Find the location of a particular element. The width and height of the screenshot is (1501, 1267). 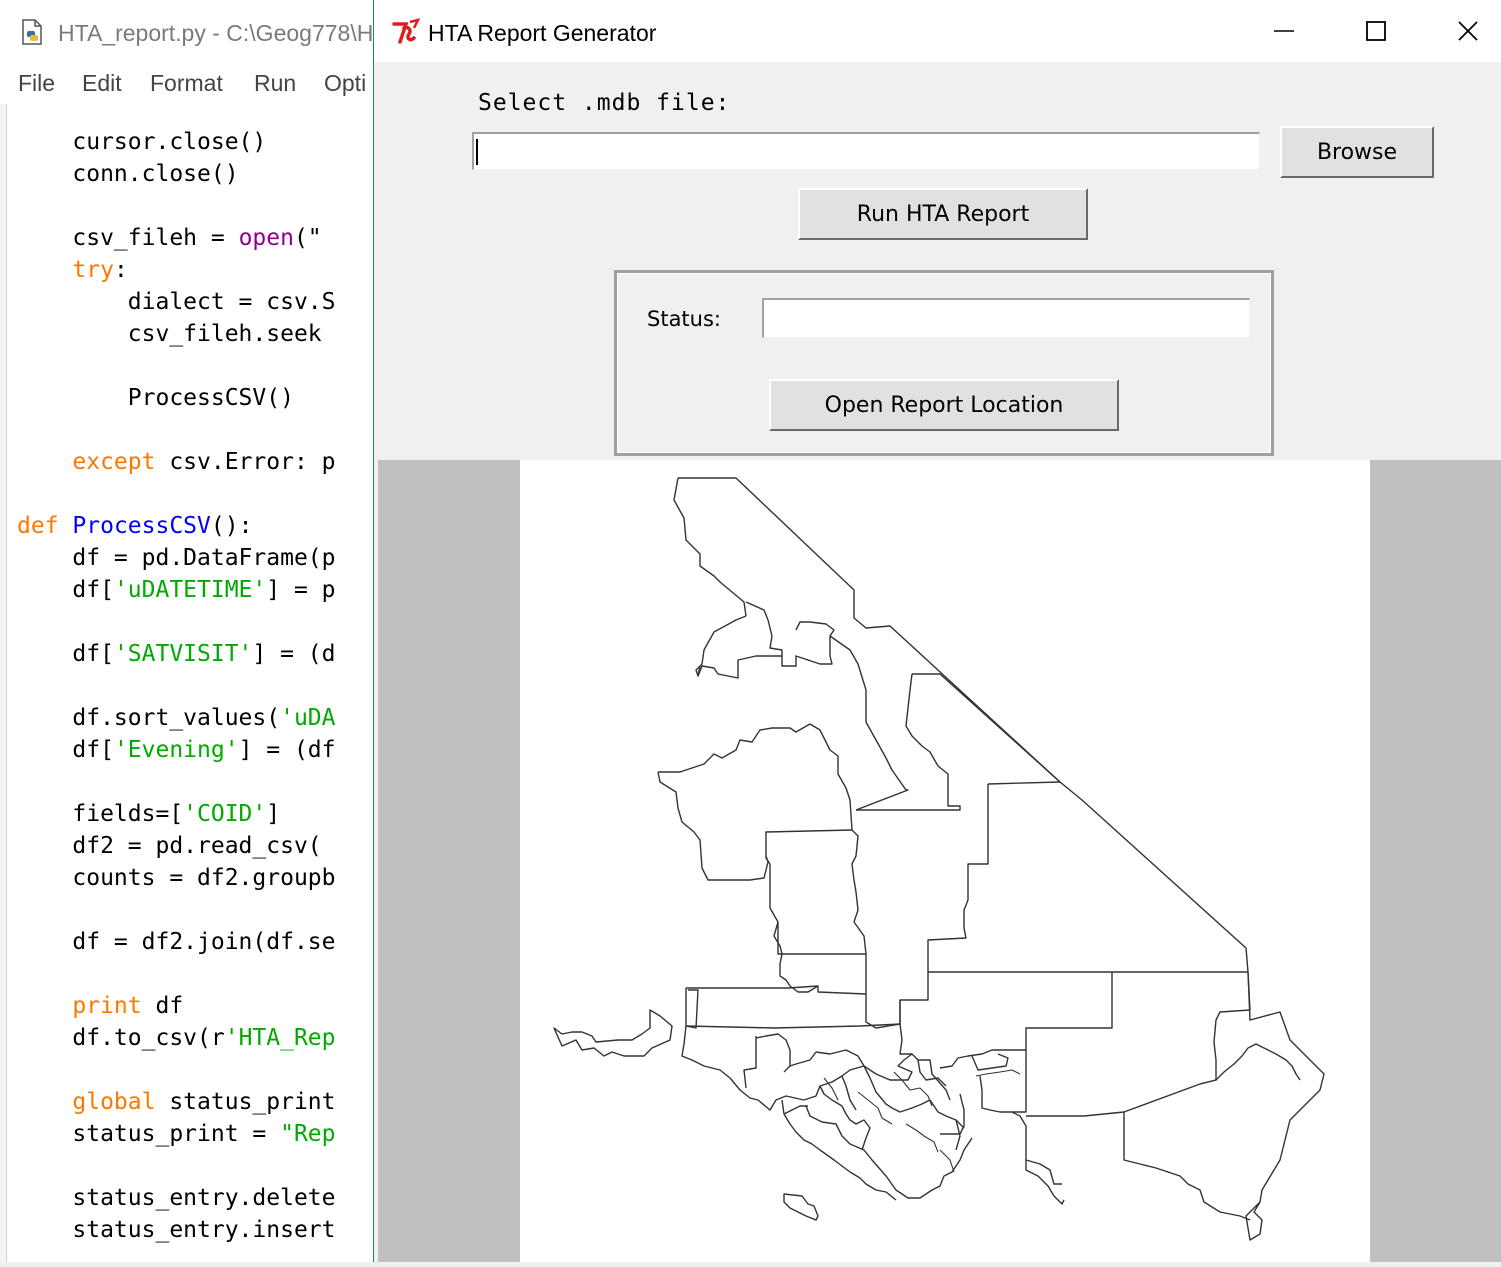

code-token: : is located at coordinates (120, 270).